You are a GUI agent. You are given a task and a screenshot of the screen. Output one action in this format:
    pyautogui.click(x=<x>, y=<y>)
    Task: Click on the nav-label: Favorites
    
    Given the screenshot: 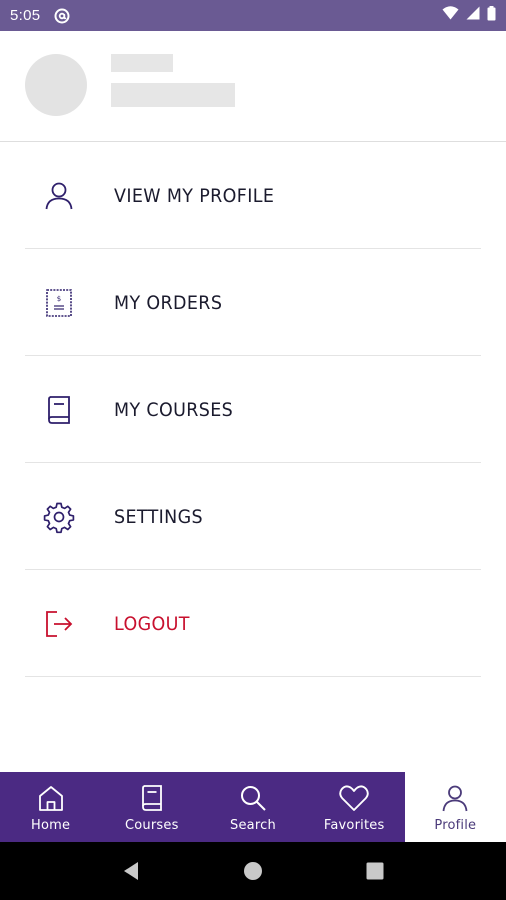 What is the action you would take?
    pyautogui.click(x=354, y=825)
    